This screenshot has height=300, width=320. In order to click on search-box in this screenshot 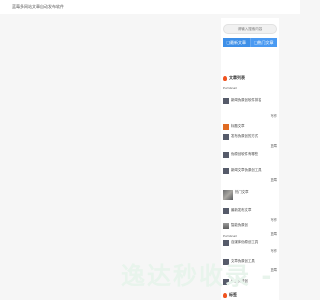, I will do `click(250, 29)`.